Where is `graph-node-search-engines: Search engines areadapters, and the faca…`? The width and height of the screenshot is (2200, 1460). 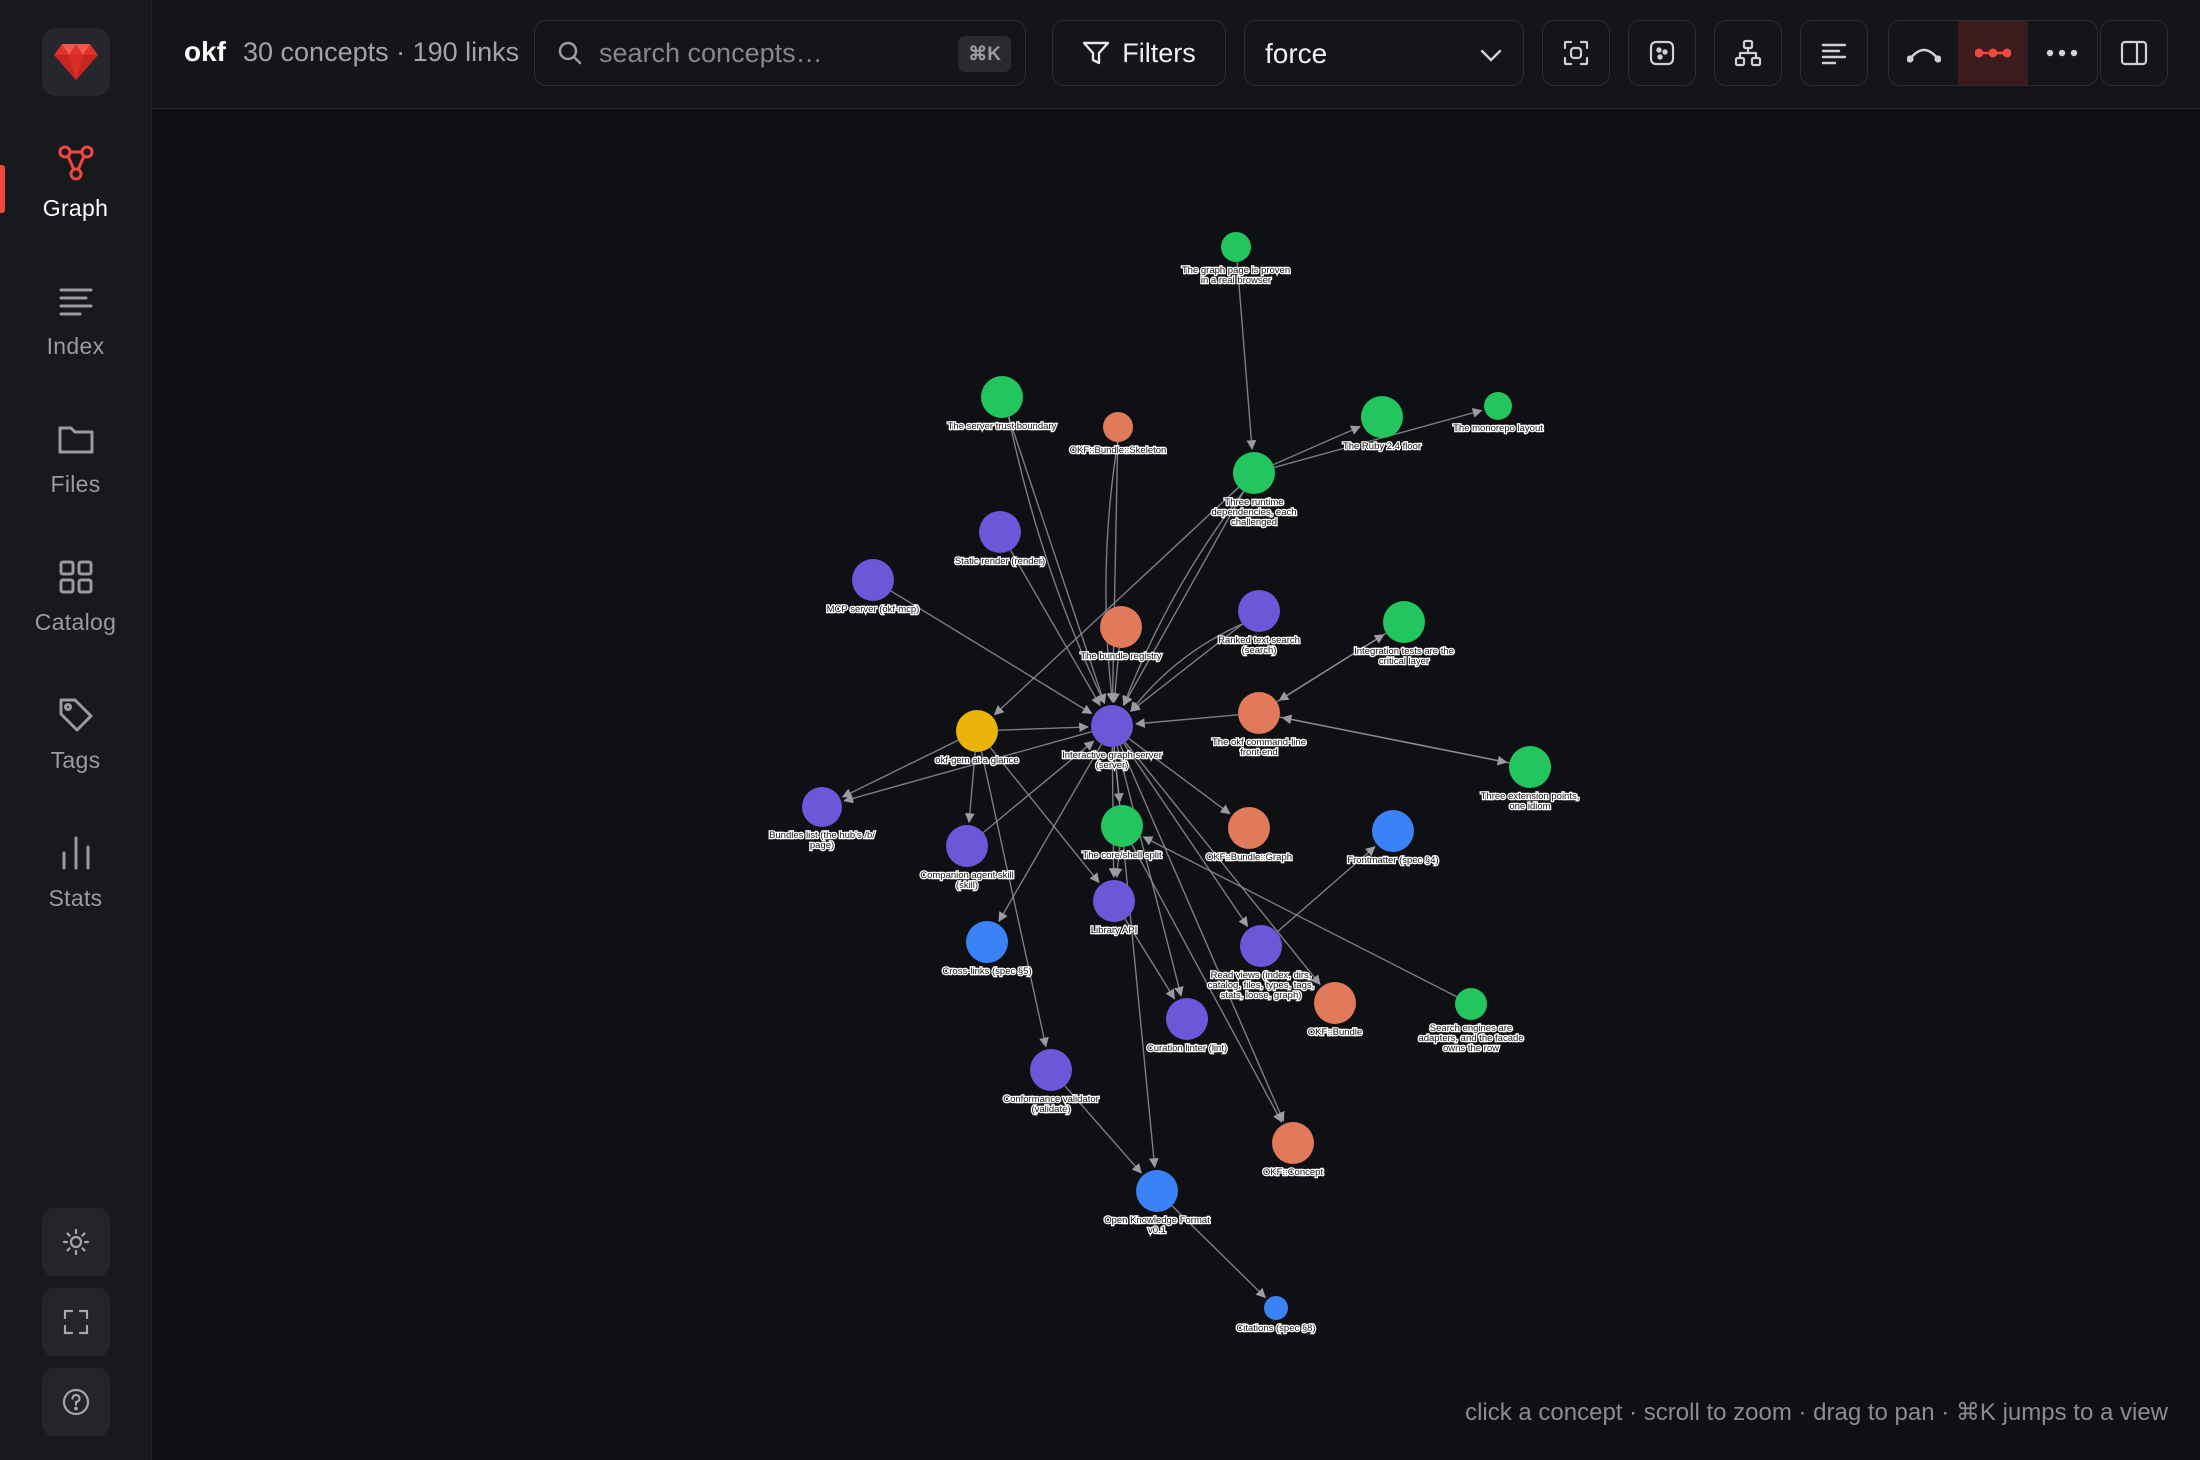
graph-node-search-engines: Search engines areadapters, and the faca… is located at coordinates (1471, 1021).